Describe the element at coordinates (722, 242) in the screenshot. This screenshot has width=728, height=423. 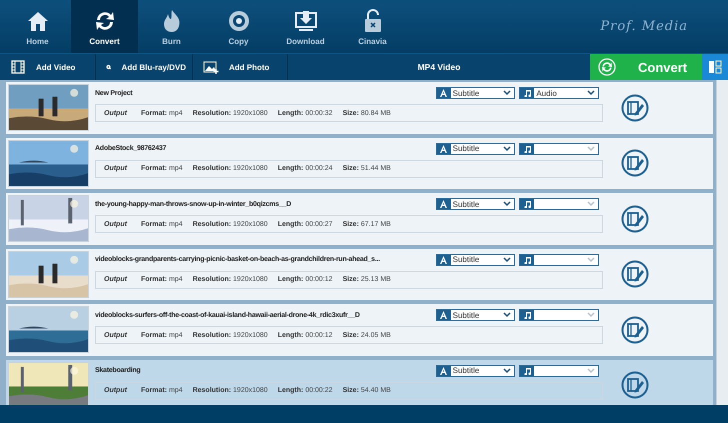
I see `scrollbar` at that location.